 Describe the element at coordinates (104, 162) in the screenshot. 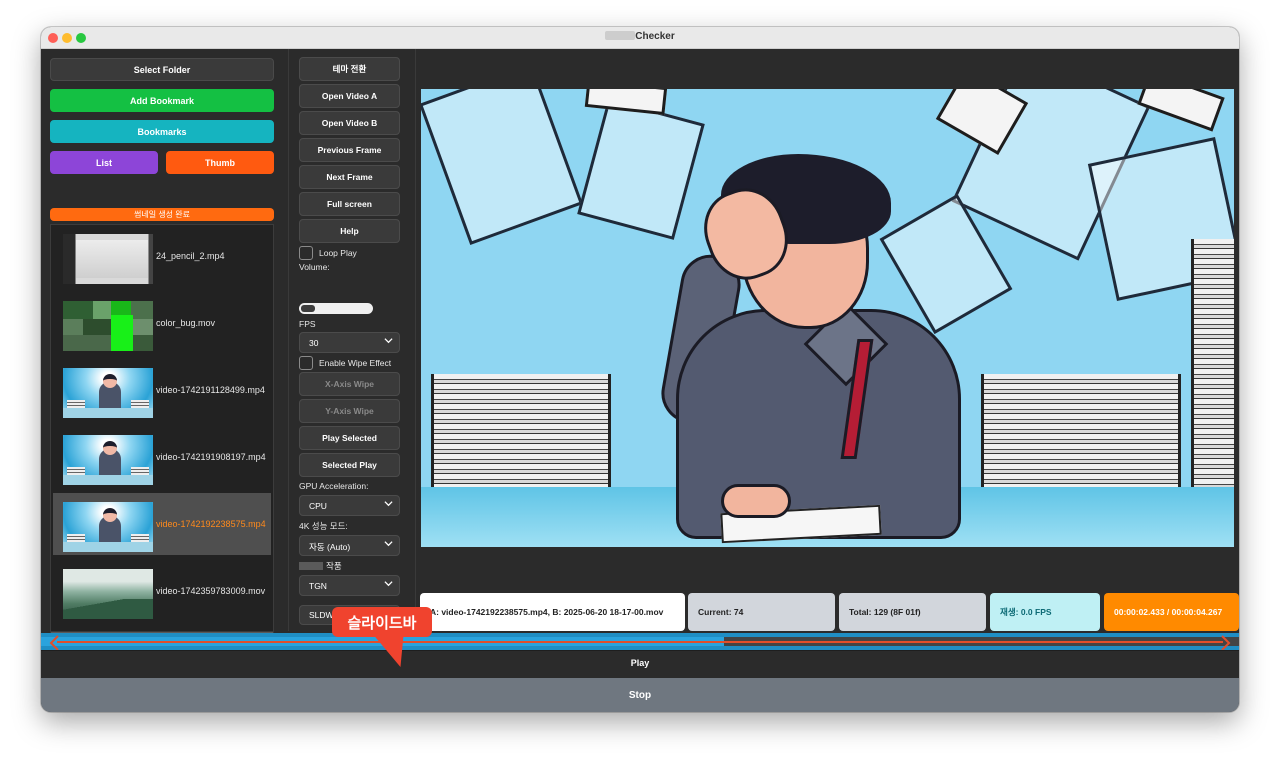

I see `list-view-button: List` at that location.